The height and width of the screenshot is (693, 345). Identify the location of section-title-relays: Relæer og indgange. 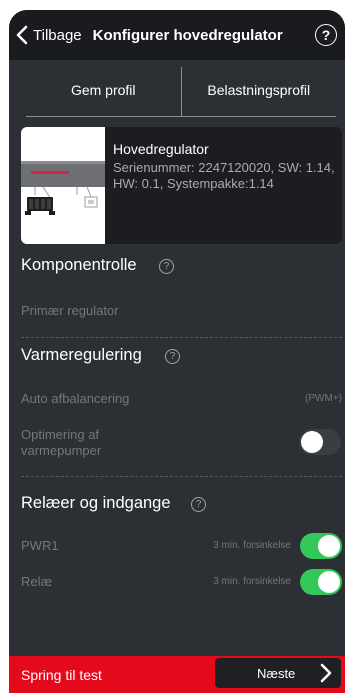
(96, 503).